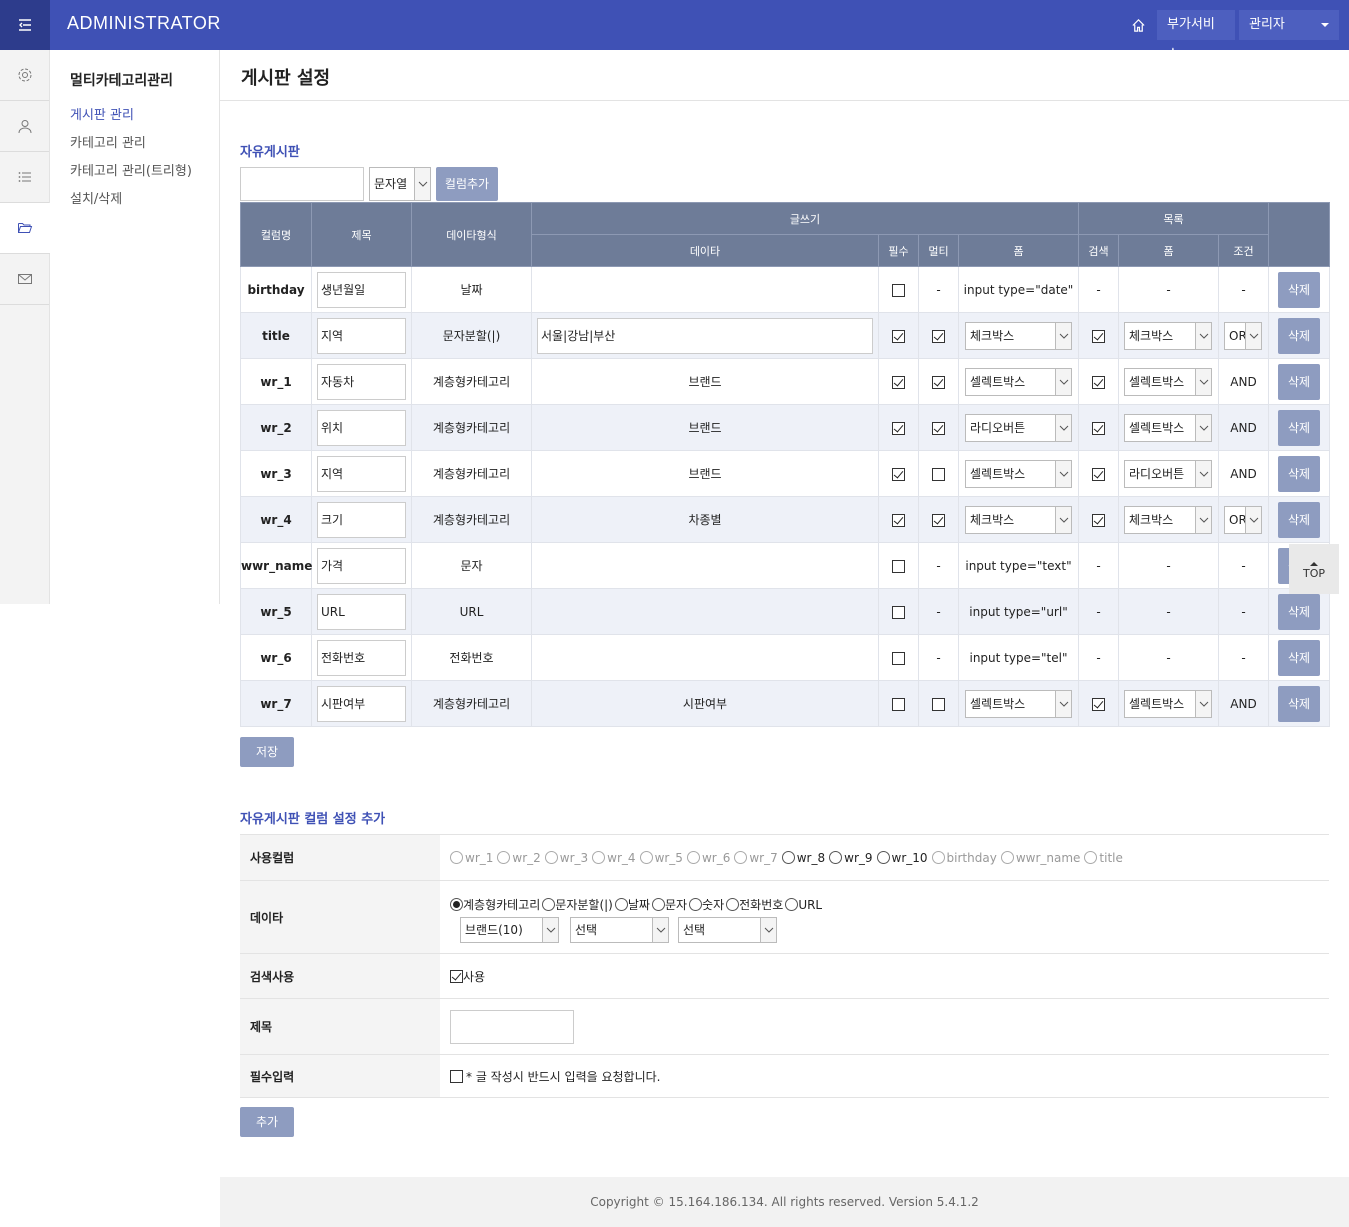 This screenshot has height=1227, width=1349. Describe the element at coordinates (24, 126) in the screenshot. I see `sidebar-members` at that location.